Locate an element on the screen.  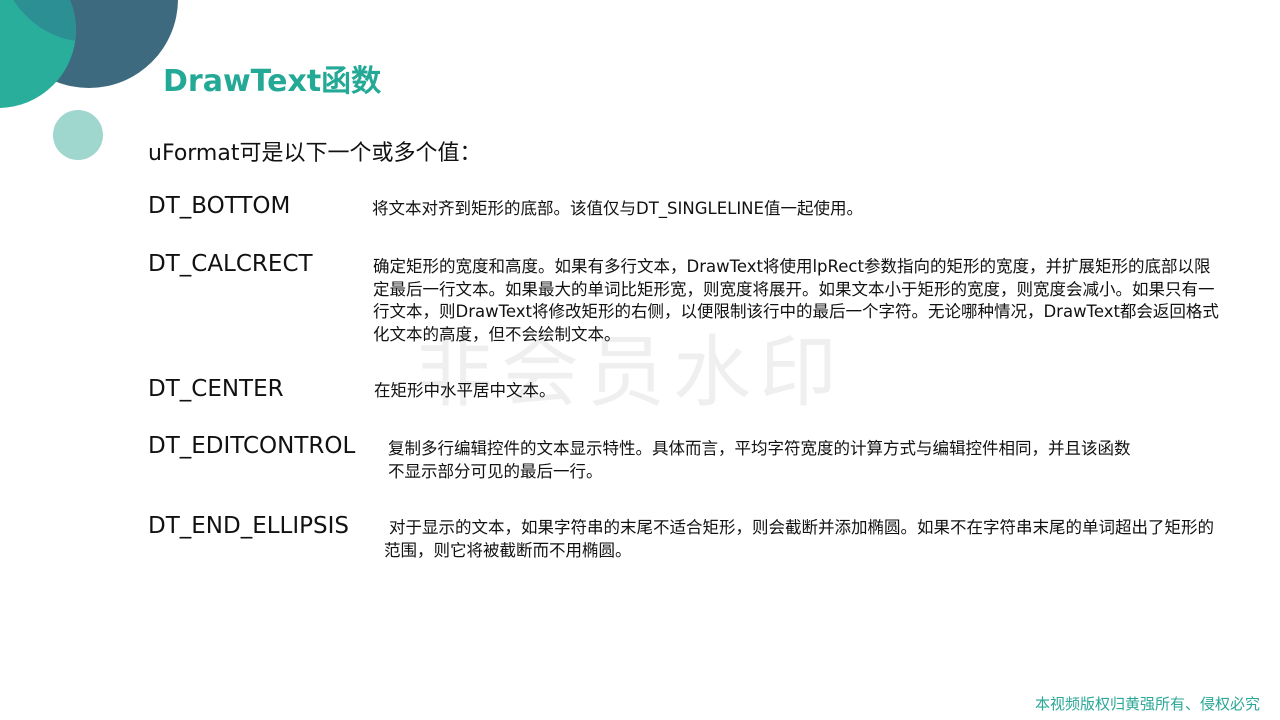
copyright-notice: 本视频版权归黄强所有、侵权必究 is located at coordinates (1147, 704).